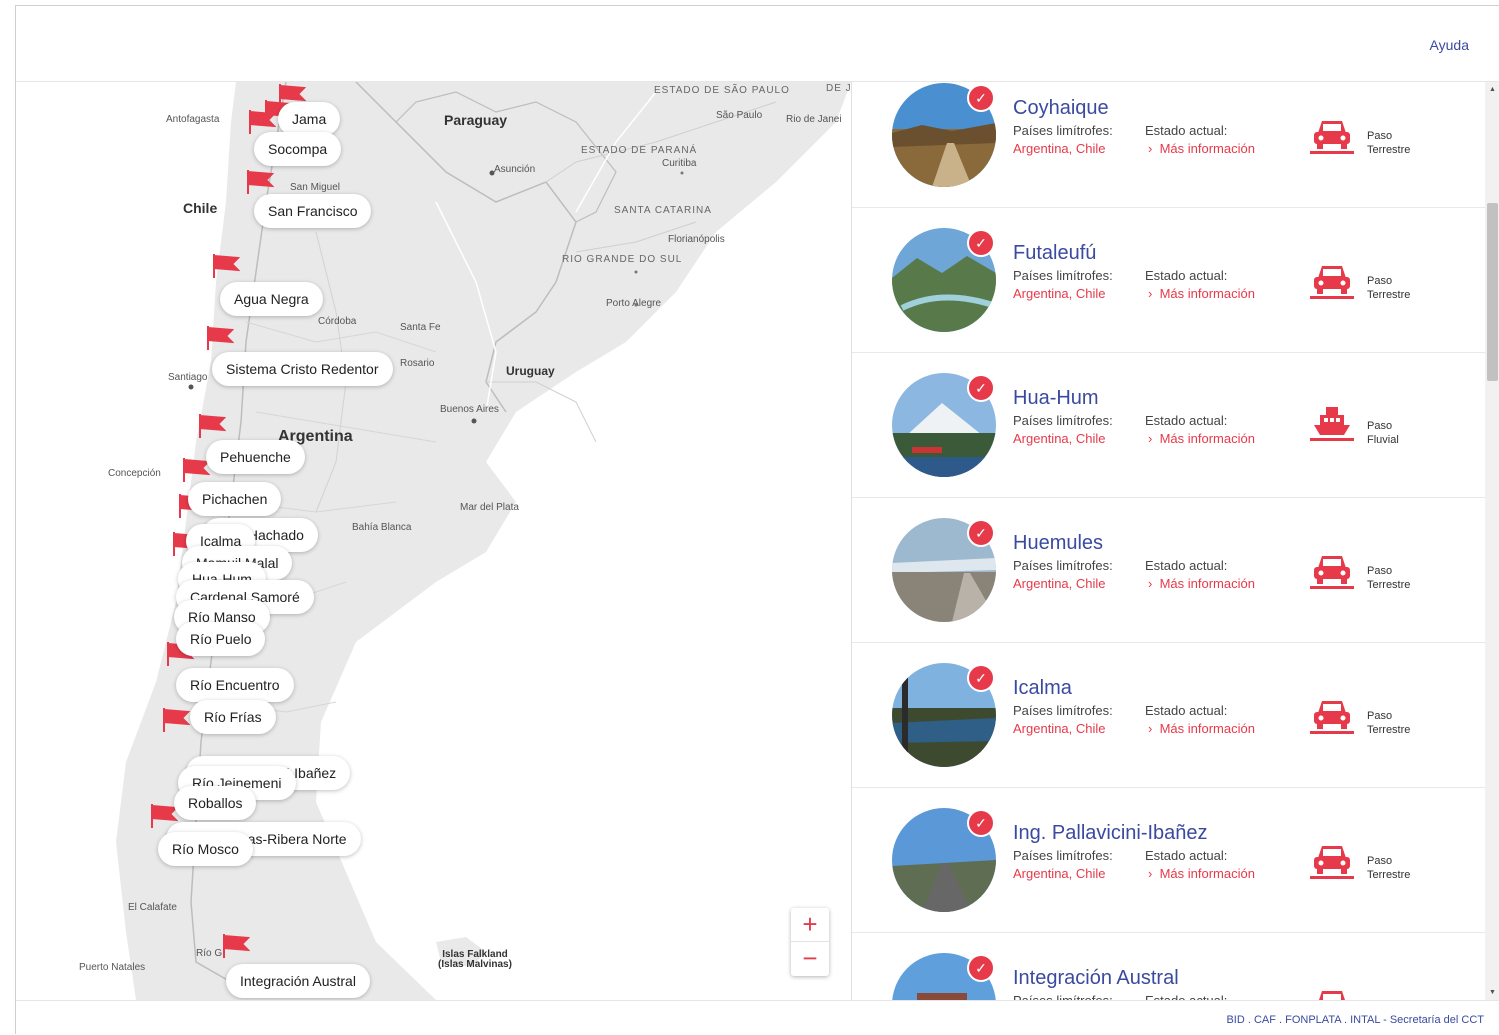  Describe the element at coordinates (313, 211) in the screenshot. I see `crossing-pill-san-francisco: San Francisco` at that location.